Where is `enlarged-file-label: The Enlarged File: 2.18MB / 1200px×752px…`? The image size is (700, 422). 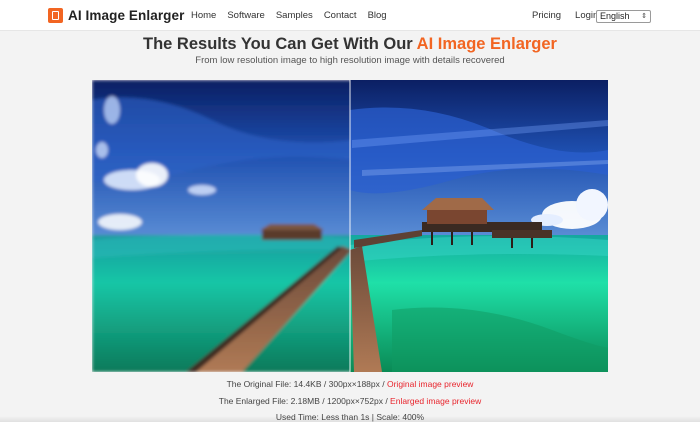 enlarged-file-label: The Enlarged File: 2.18MB / 1200px×752px… is located at coordinates (304, 401).